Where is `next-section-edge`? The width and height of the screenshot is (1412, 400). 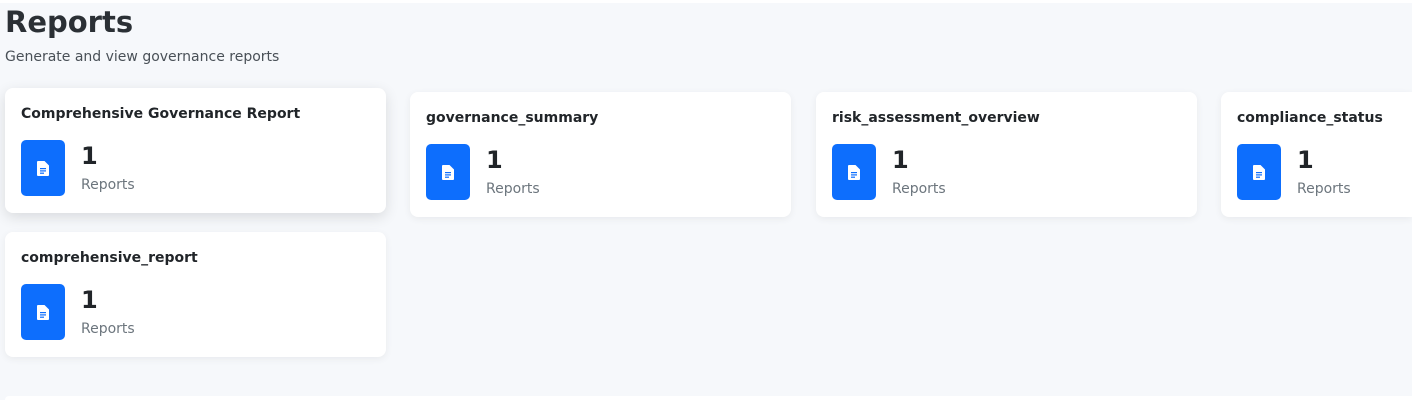 next-section-edge is located at coordinates (708, 398).